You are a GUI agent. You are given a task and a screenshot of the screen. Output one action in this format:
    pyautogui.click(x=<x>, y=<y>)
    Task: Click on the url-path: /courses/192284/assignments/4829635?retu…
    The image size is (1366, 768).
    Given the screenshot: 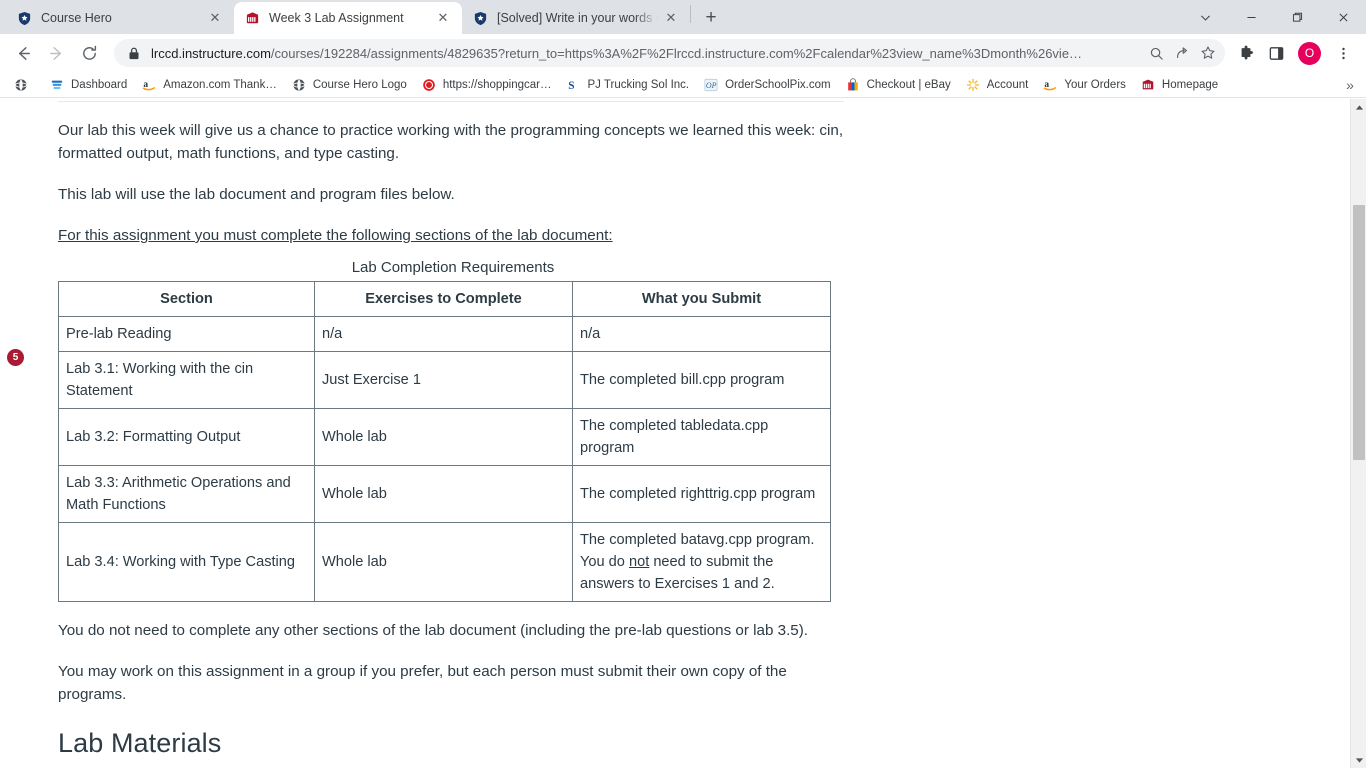 What is the action you would take?
    pyautogui.click(x=676, y=53)
    